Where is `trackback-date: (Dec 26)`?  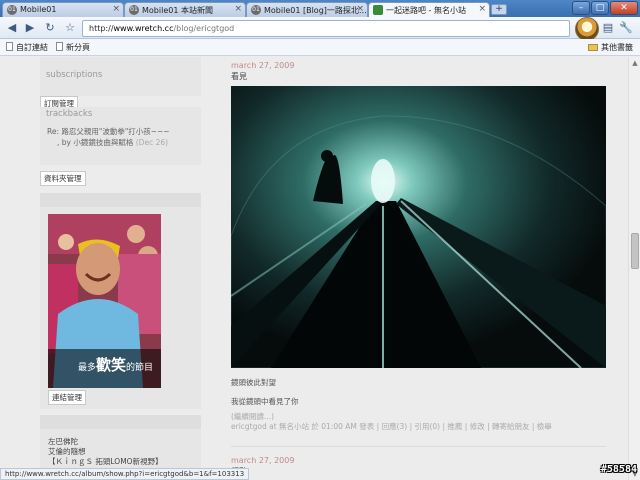
trackback-date: (Dec 26) is located at coordinates (152, 142).